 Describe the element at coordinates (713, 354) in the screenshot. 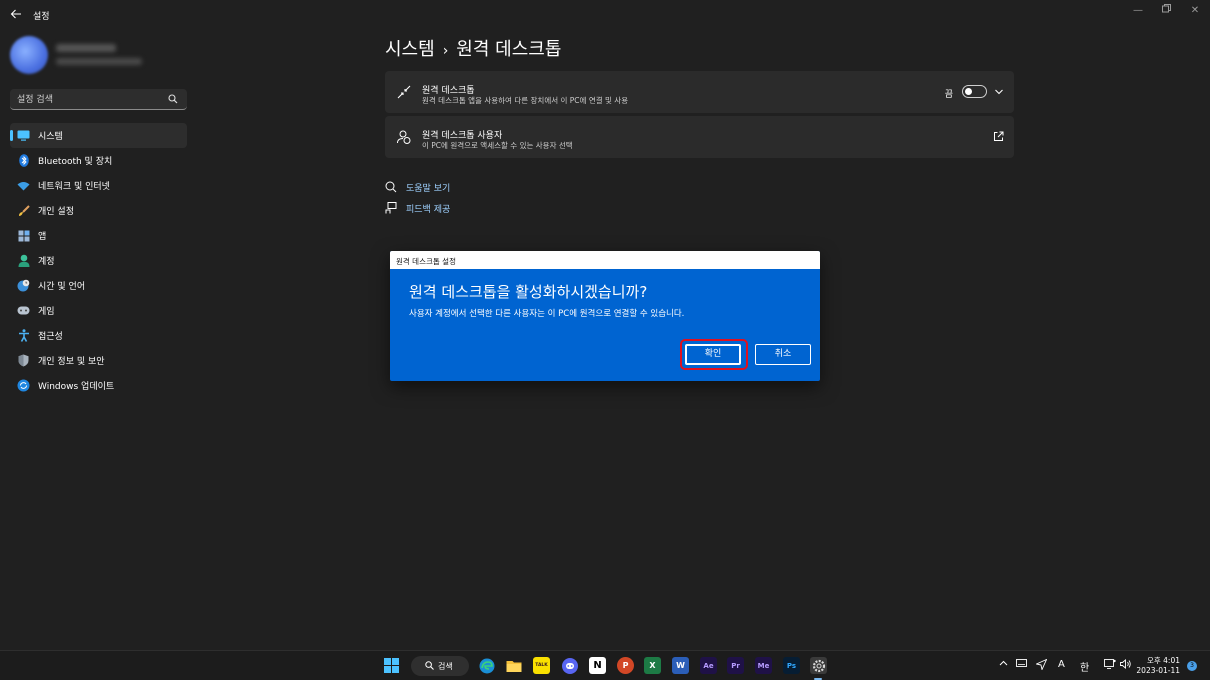

I see `confirm-button: 확인` at that location.